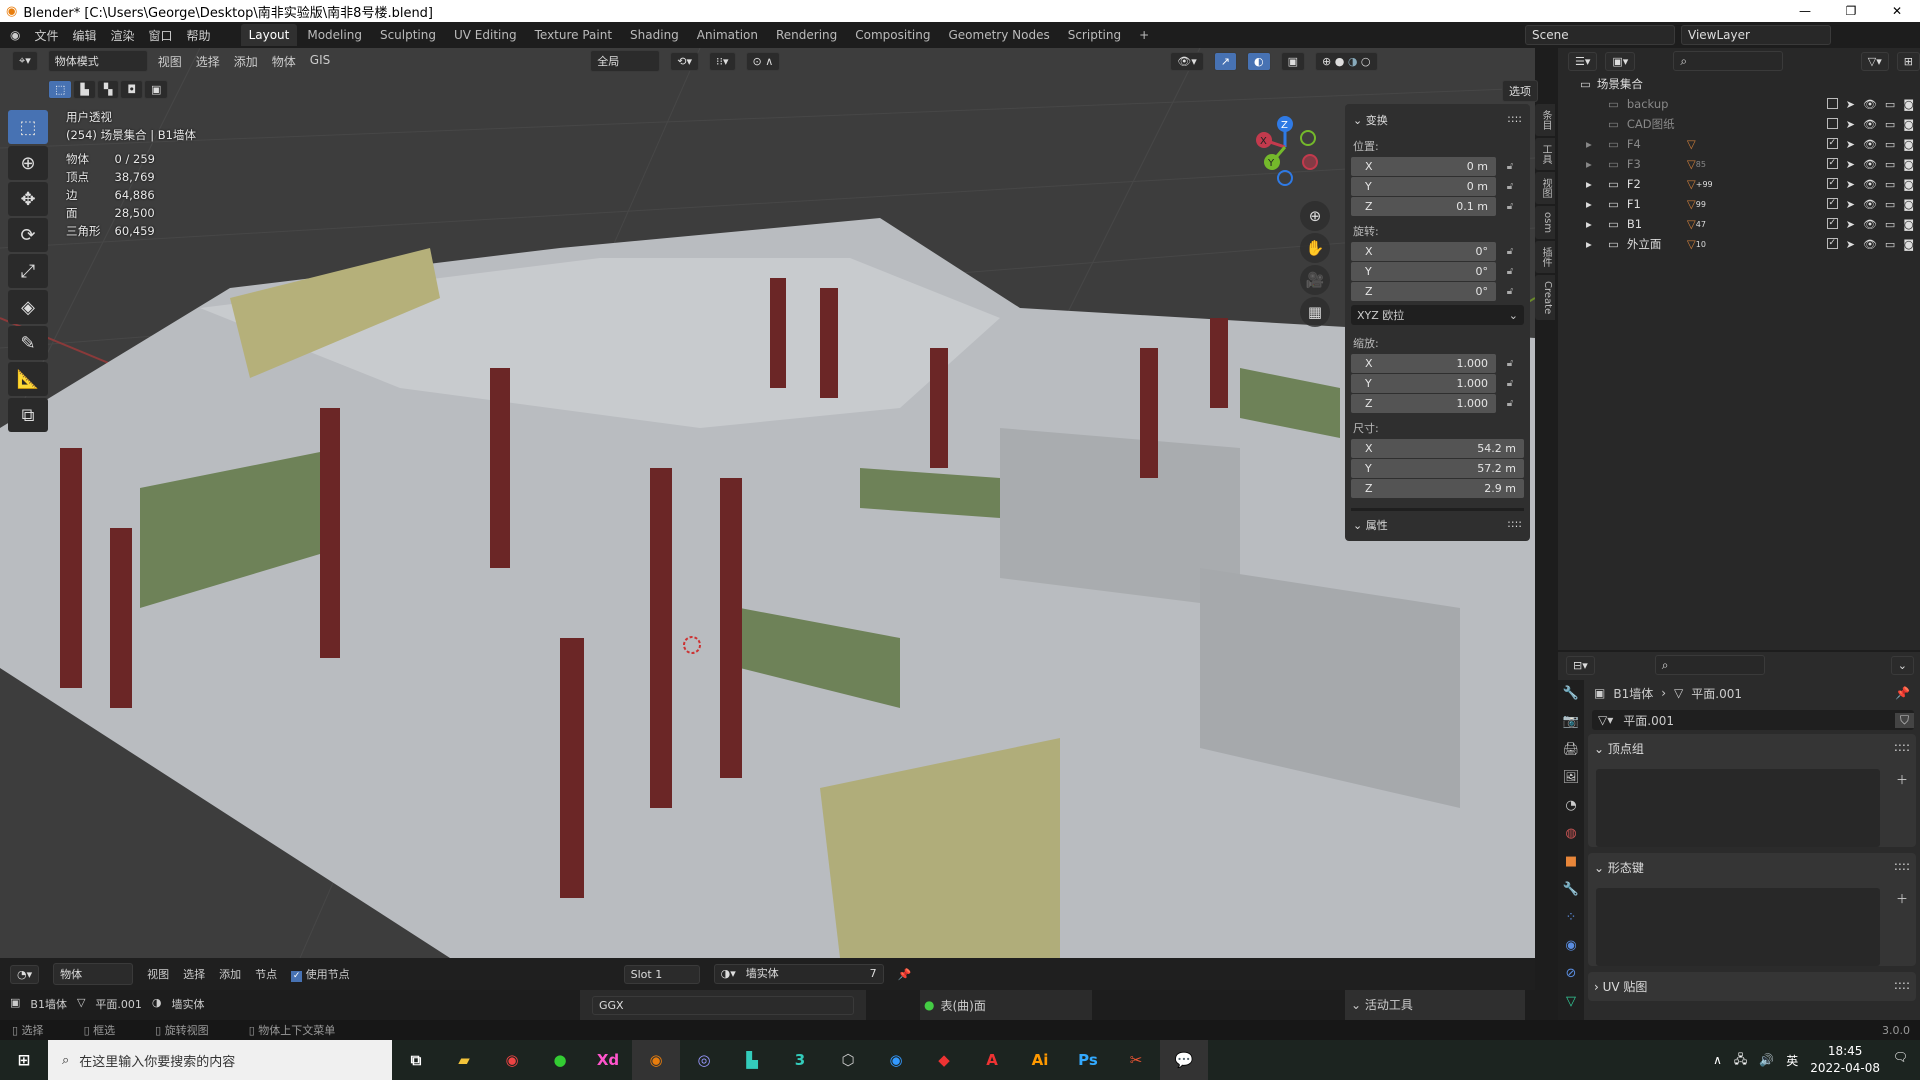  I want to click on output-tab-icon: 🖨, so click(1571, 750).